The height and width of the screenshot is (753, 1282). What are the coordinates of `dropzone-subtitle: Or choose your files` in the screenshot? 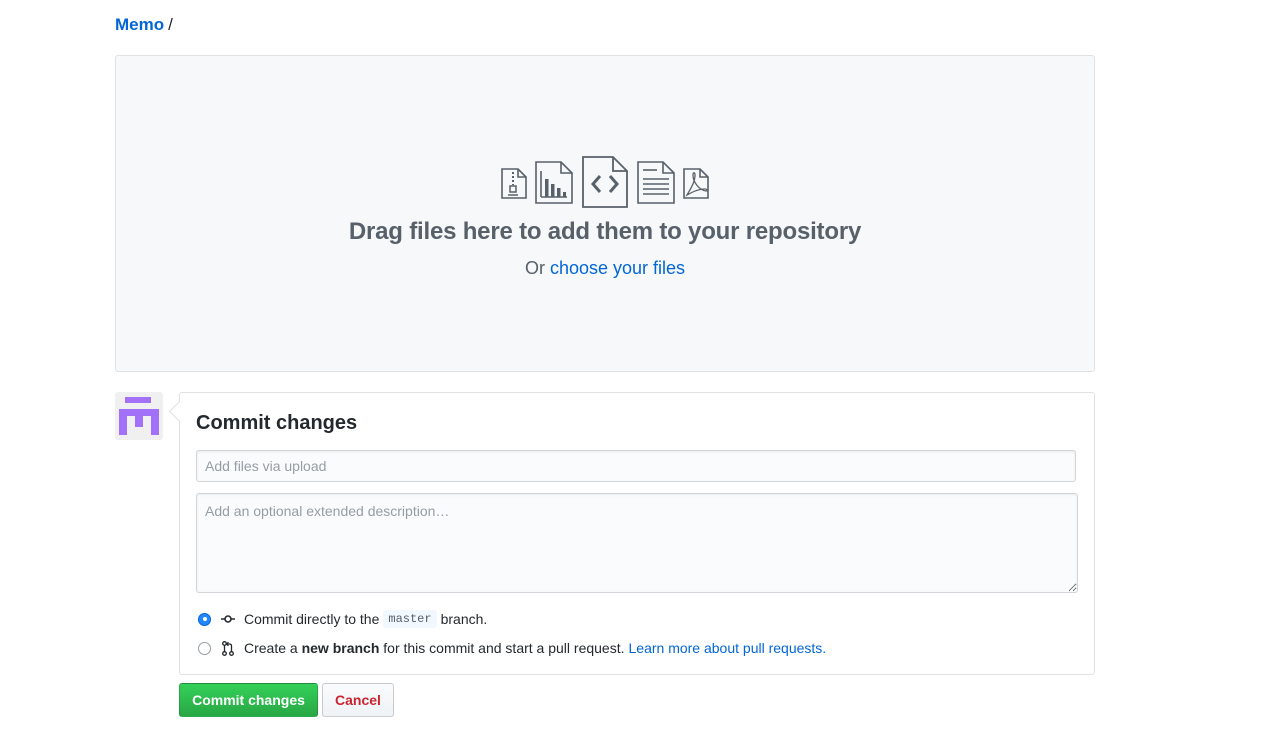 It's located at (605, 268).